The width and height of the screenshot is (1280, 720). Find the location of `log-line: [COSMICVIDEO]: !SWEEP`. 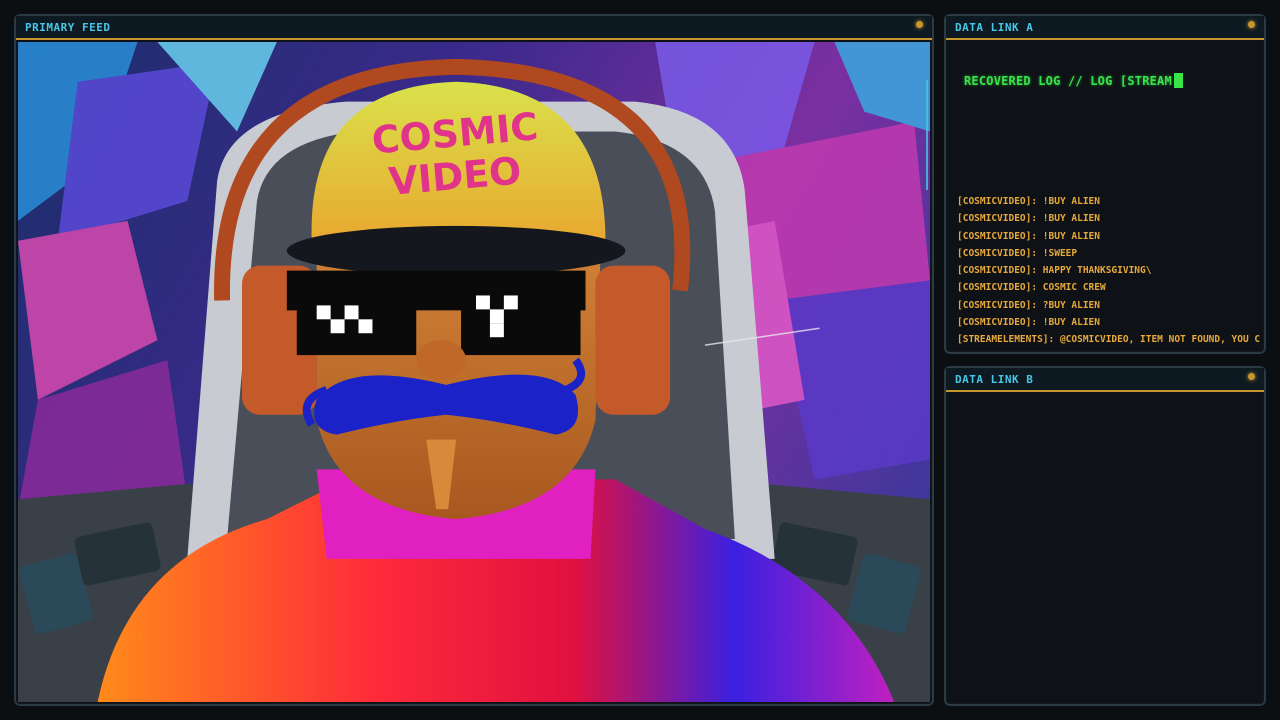

log-line: [COSMICVIDEO]: !SWEEP is located at coordinates (1017, 253).